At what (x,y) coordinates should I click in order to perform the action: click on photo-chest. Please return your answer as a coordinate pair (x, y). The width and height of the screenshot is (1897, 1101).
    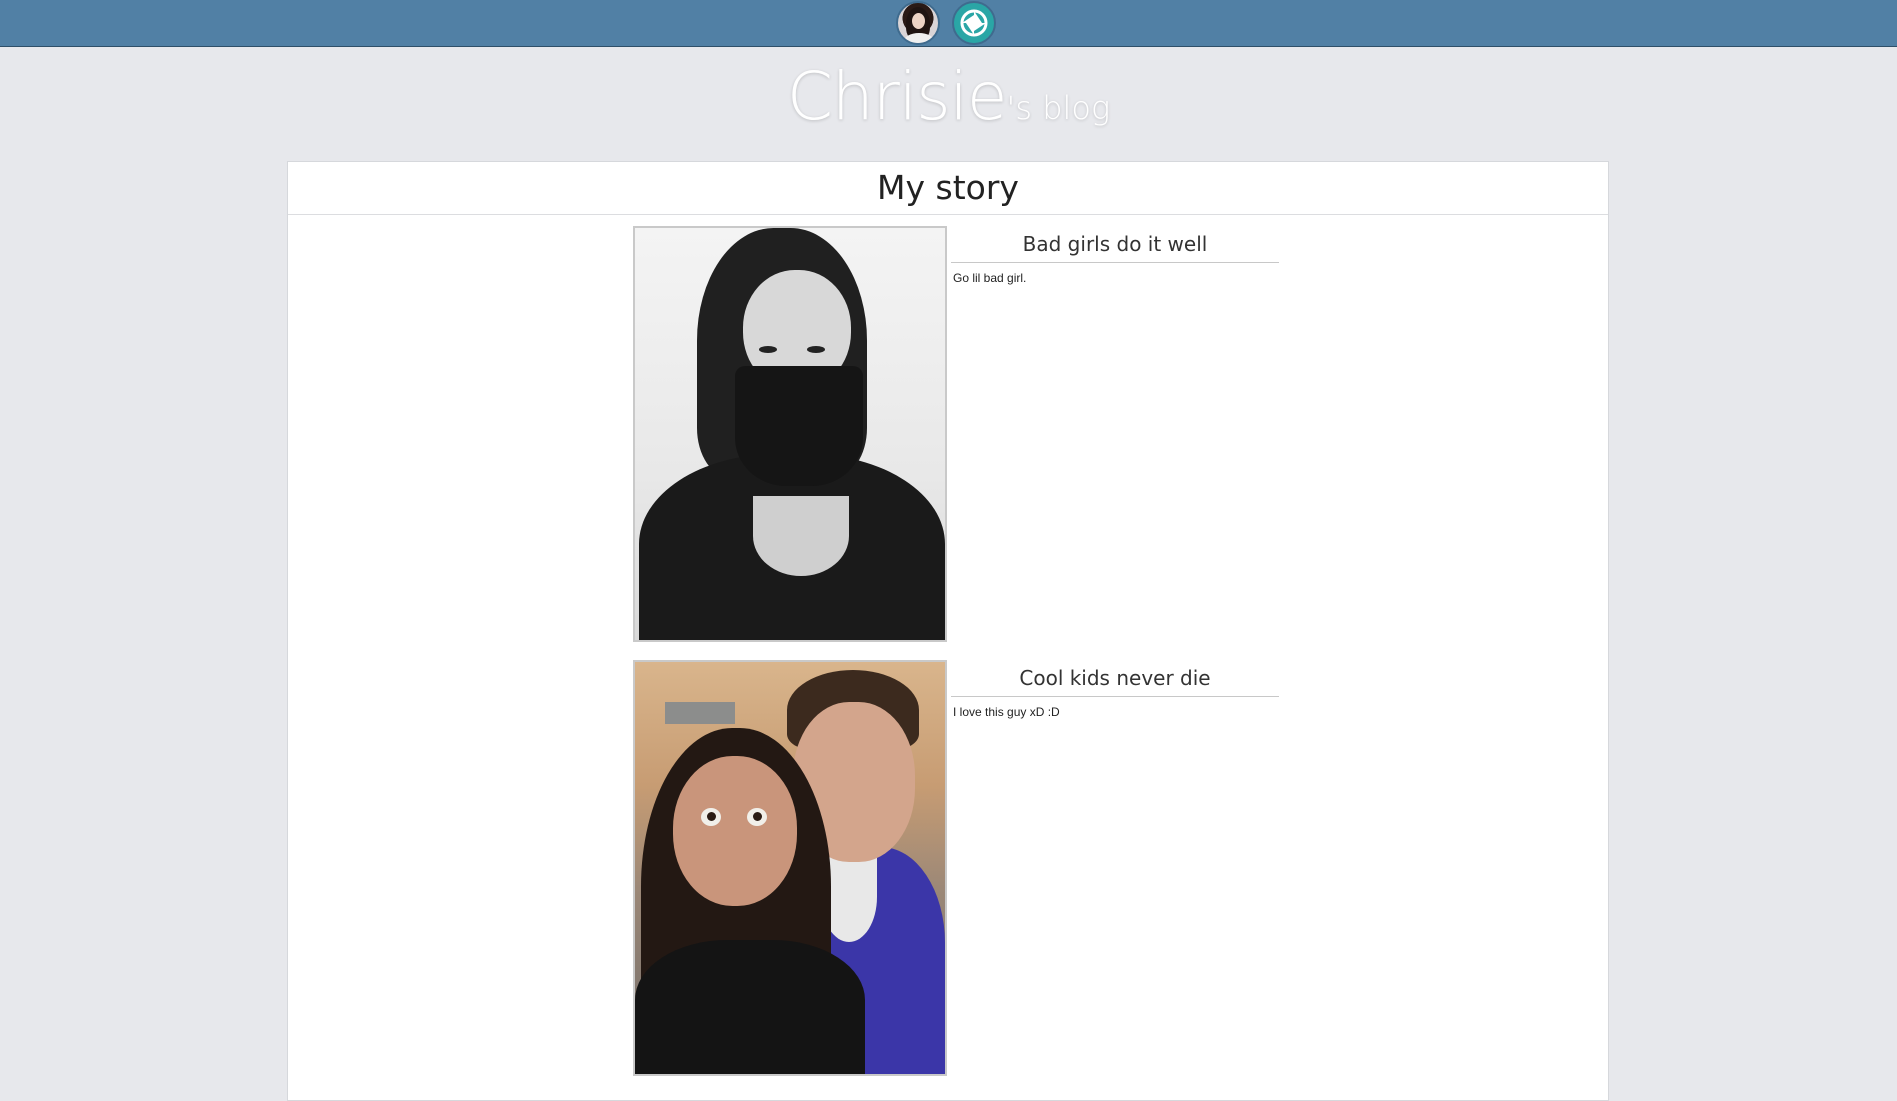
    Looking at the image, I should click on (801, 536).